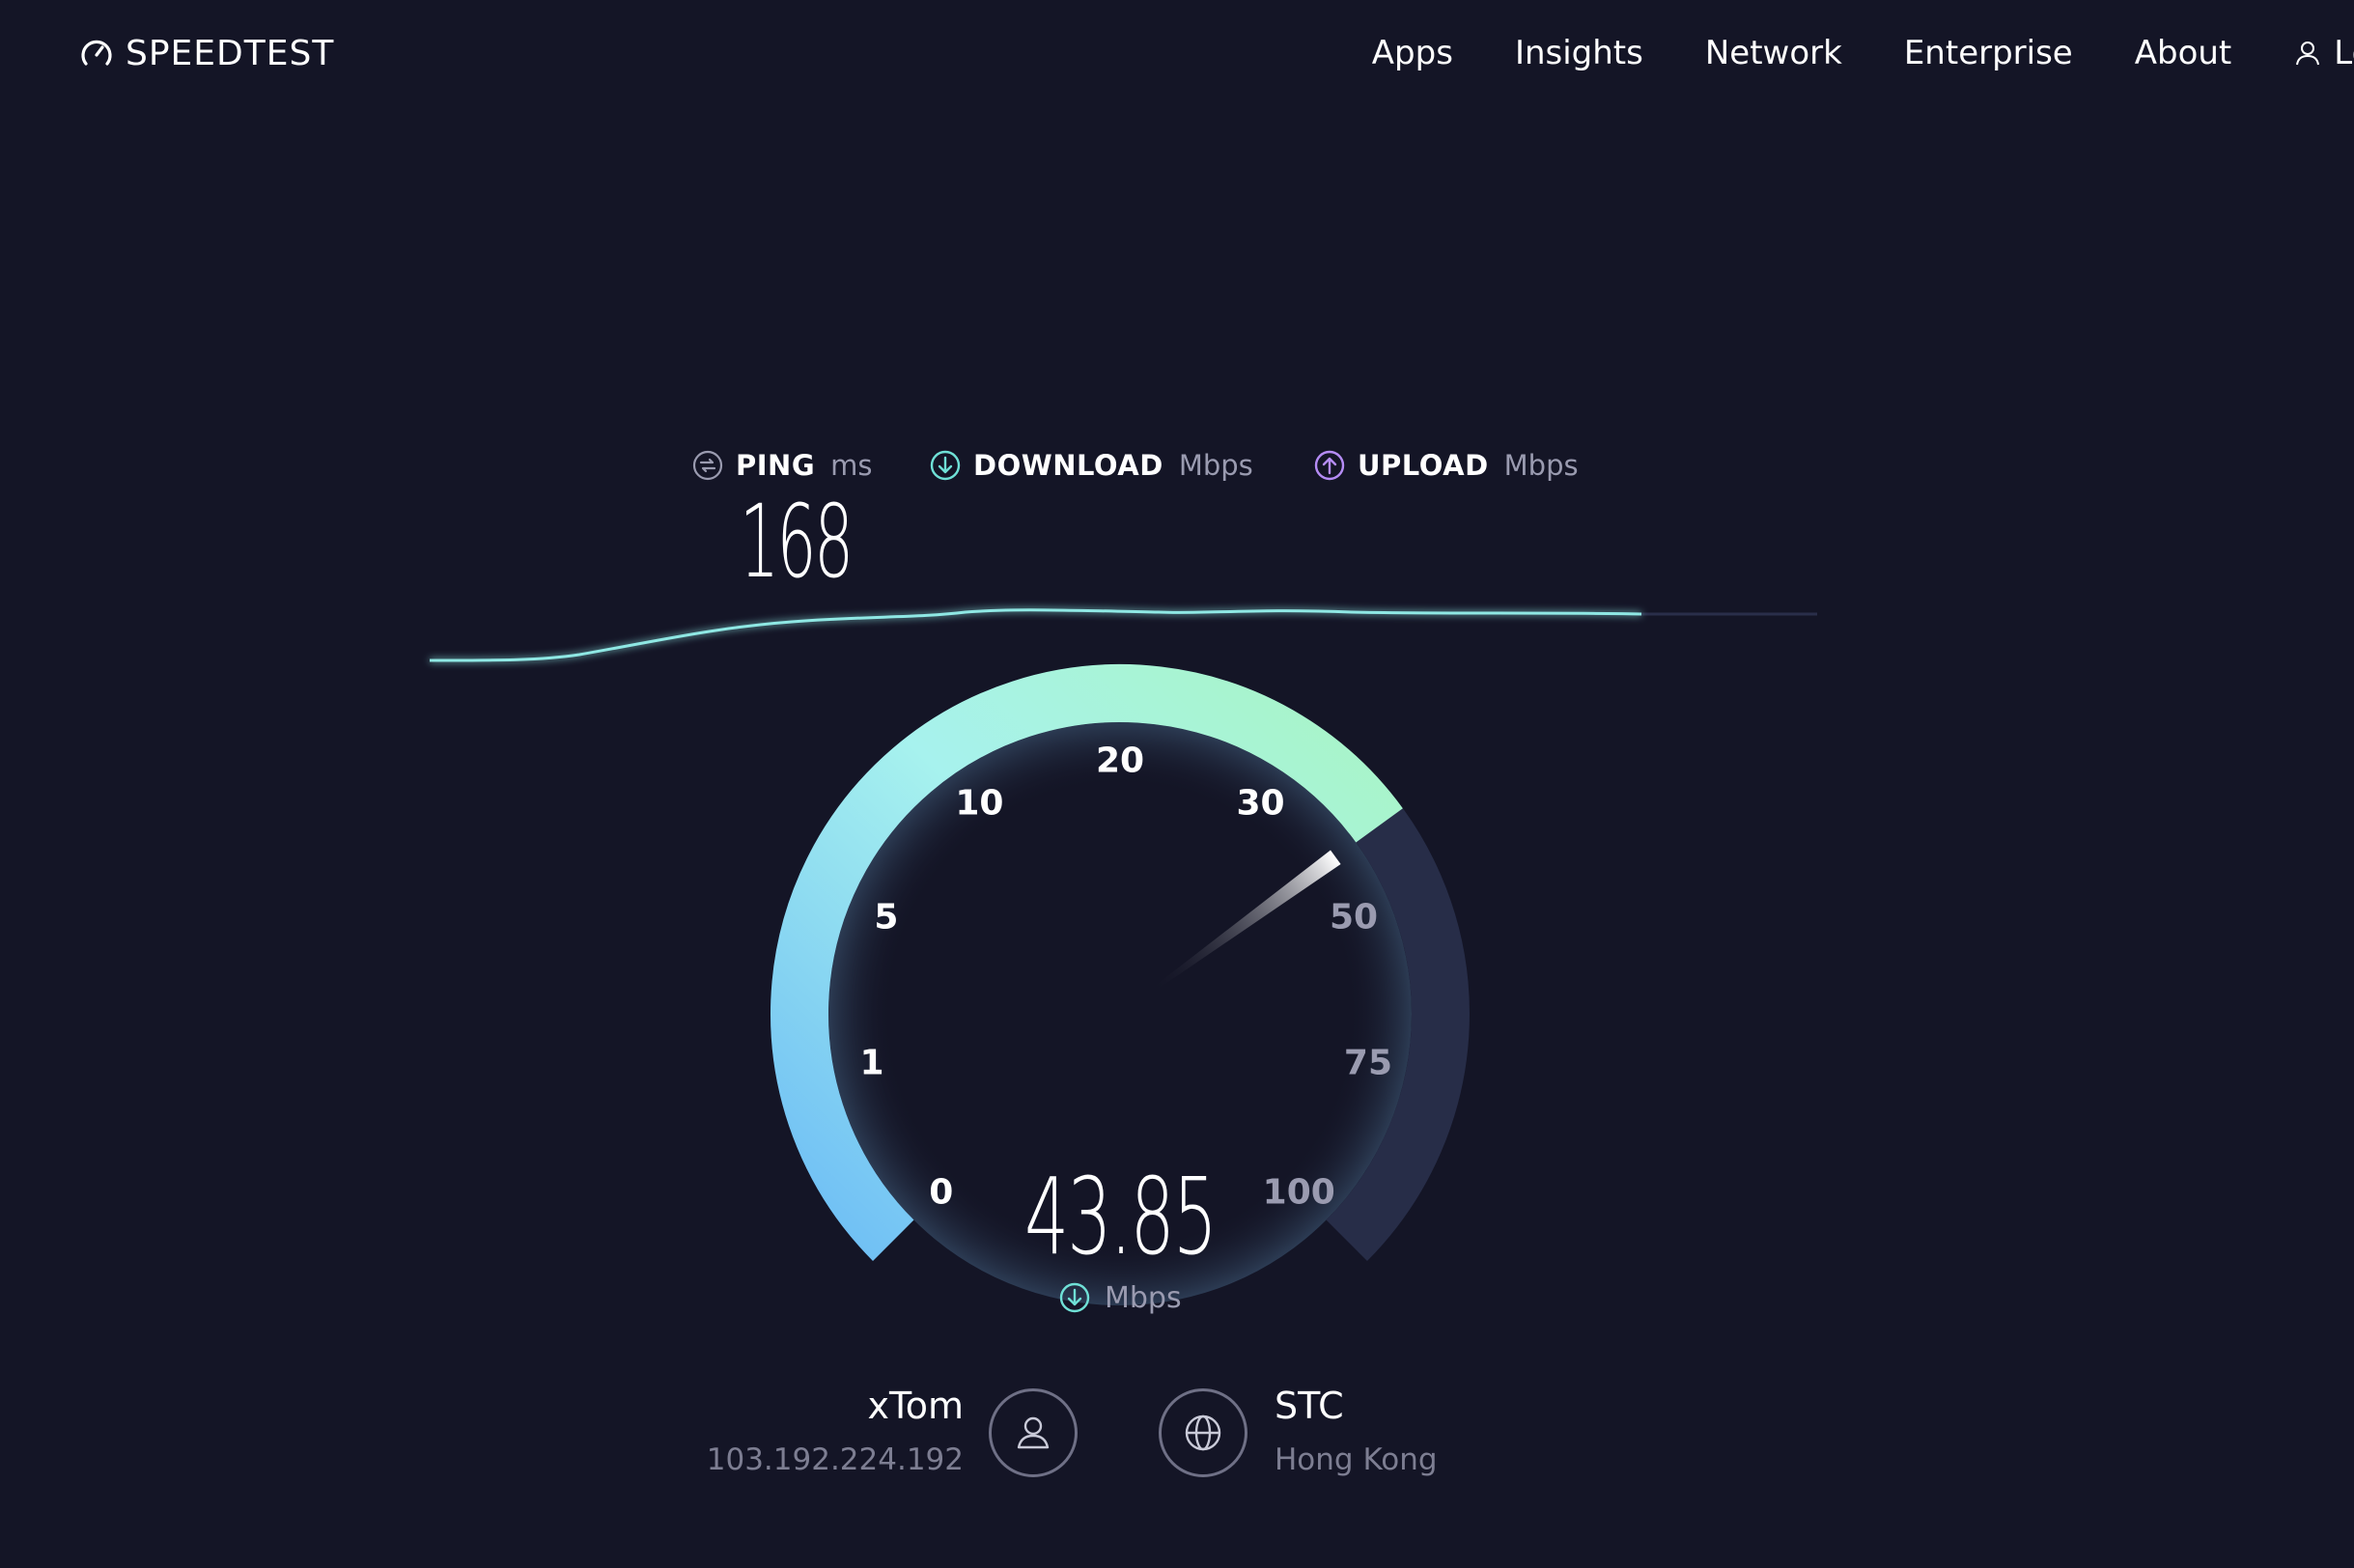 The height and width of the screenshot is (1568, 2354). Describe the element at coordinates (1121, 1217) in the screenshot. I see `current-speed-value: 43.85` at that location.